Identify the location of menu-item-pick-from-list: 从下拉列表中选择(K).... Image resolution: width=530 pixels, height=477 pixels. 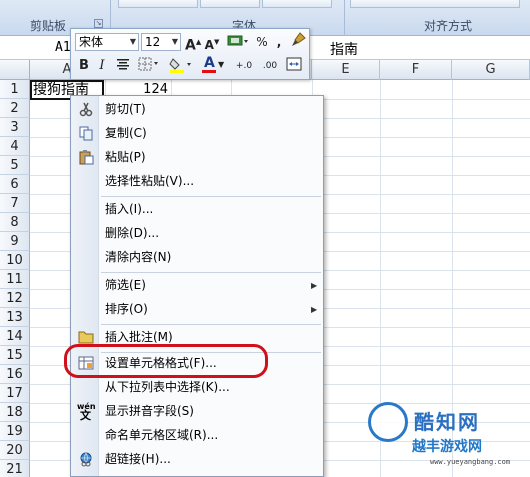
(197, 387).